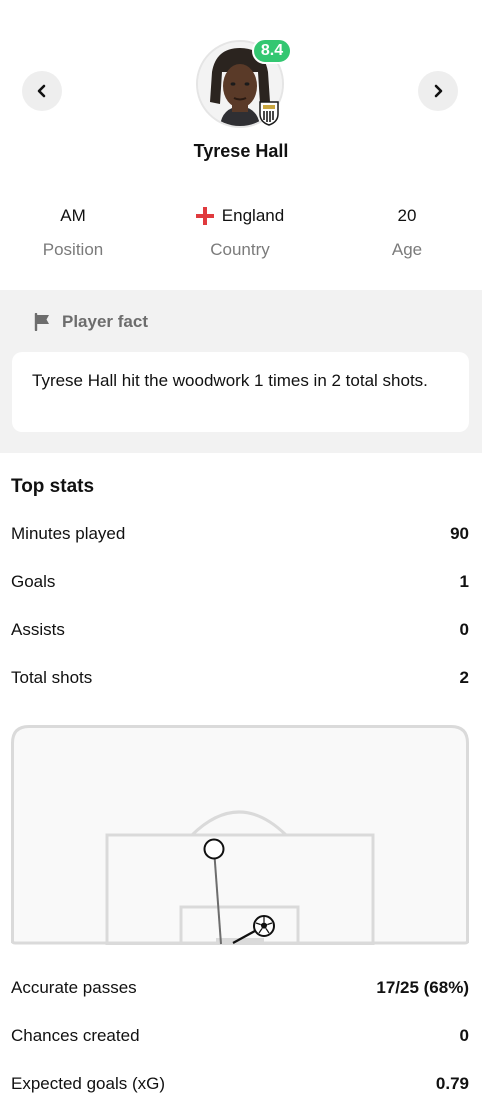 The image size is (482, 1100). What do you see at coordinates (464, 581) in the screenshot?
I see `stat-value: 1` at bounding box center [464, 581].